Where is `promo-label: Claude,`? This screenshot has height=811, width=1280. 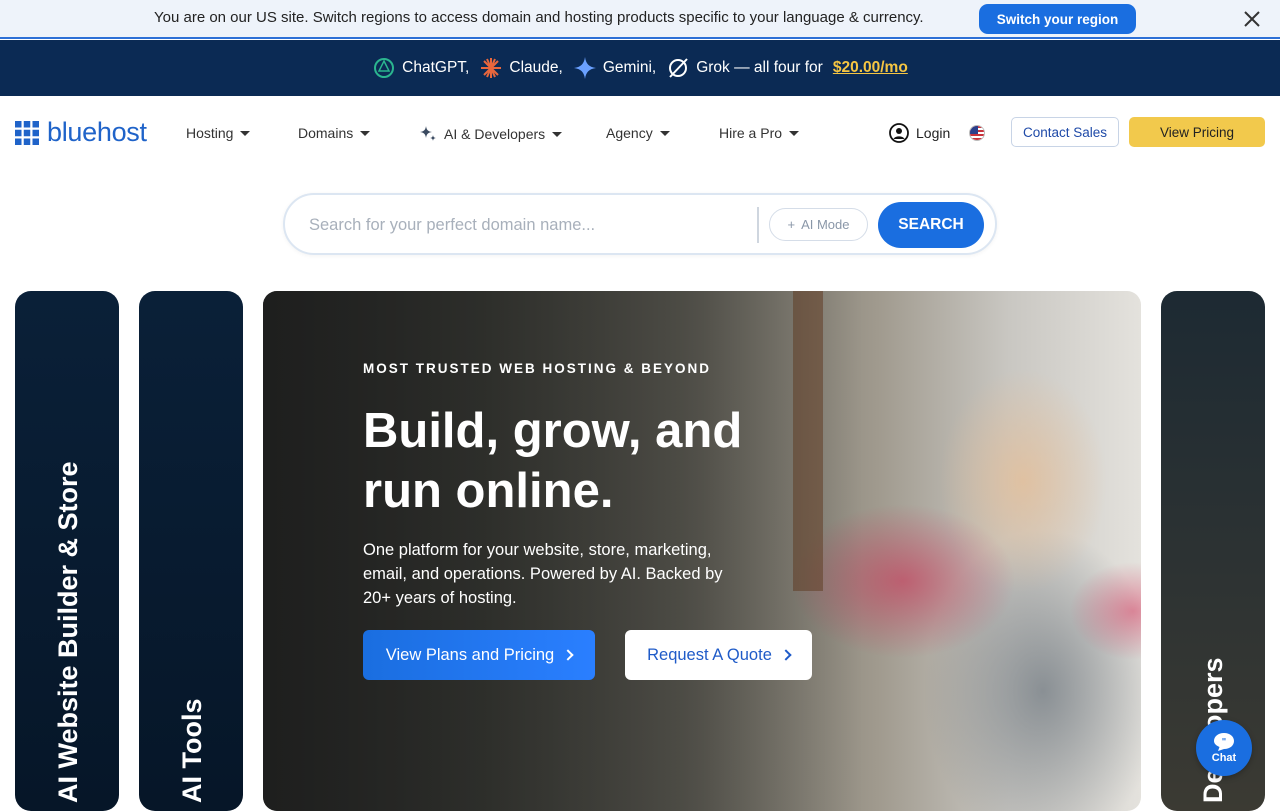
promo-label: Claude, is located at coordinates (536, 67).